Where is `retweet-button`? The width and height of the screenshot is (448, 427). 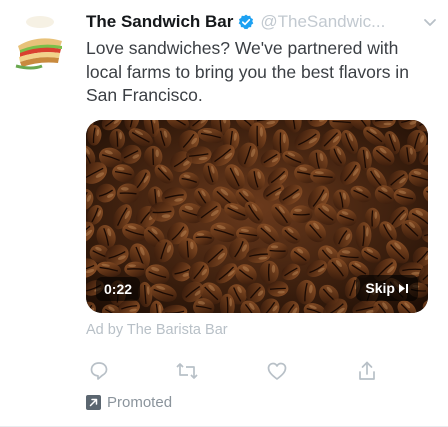
retweet-button is located at coordinates (187, 371).